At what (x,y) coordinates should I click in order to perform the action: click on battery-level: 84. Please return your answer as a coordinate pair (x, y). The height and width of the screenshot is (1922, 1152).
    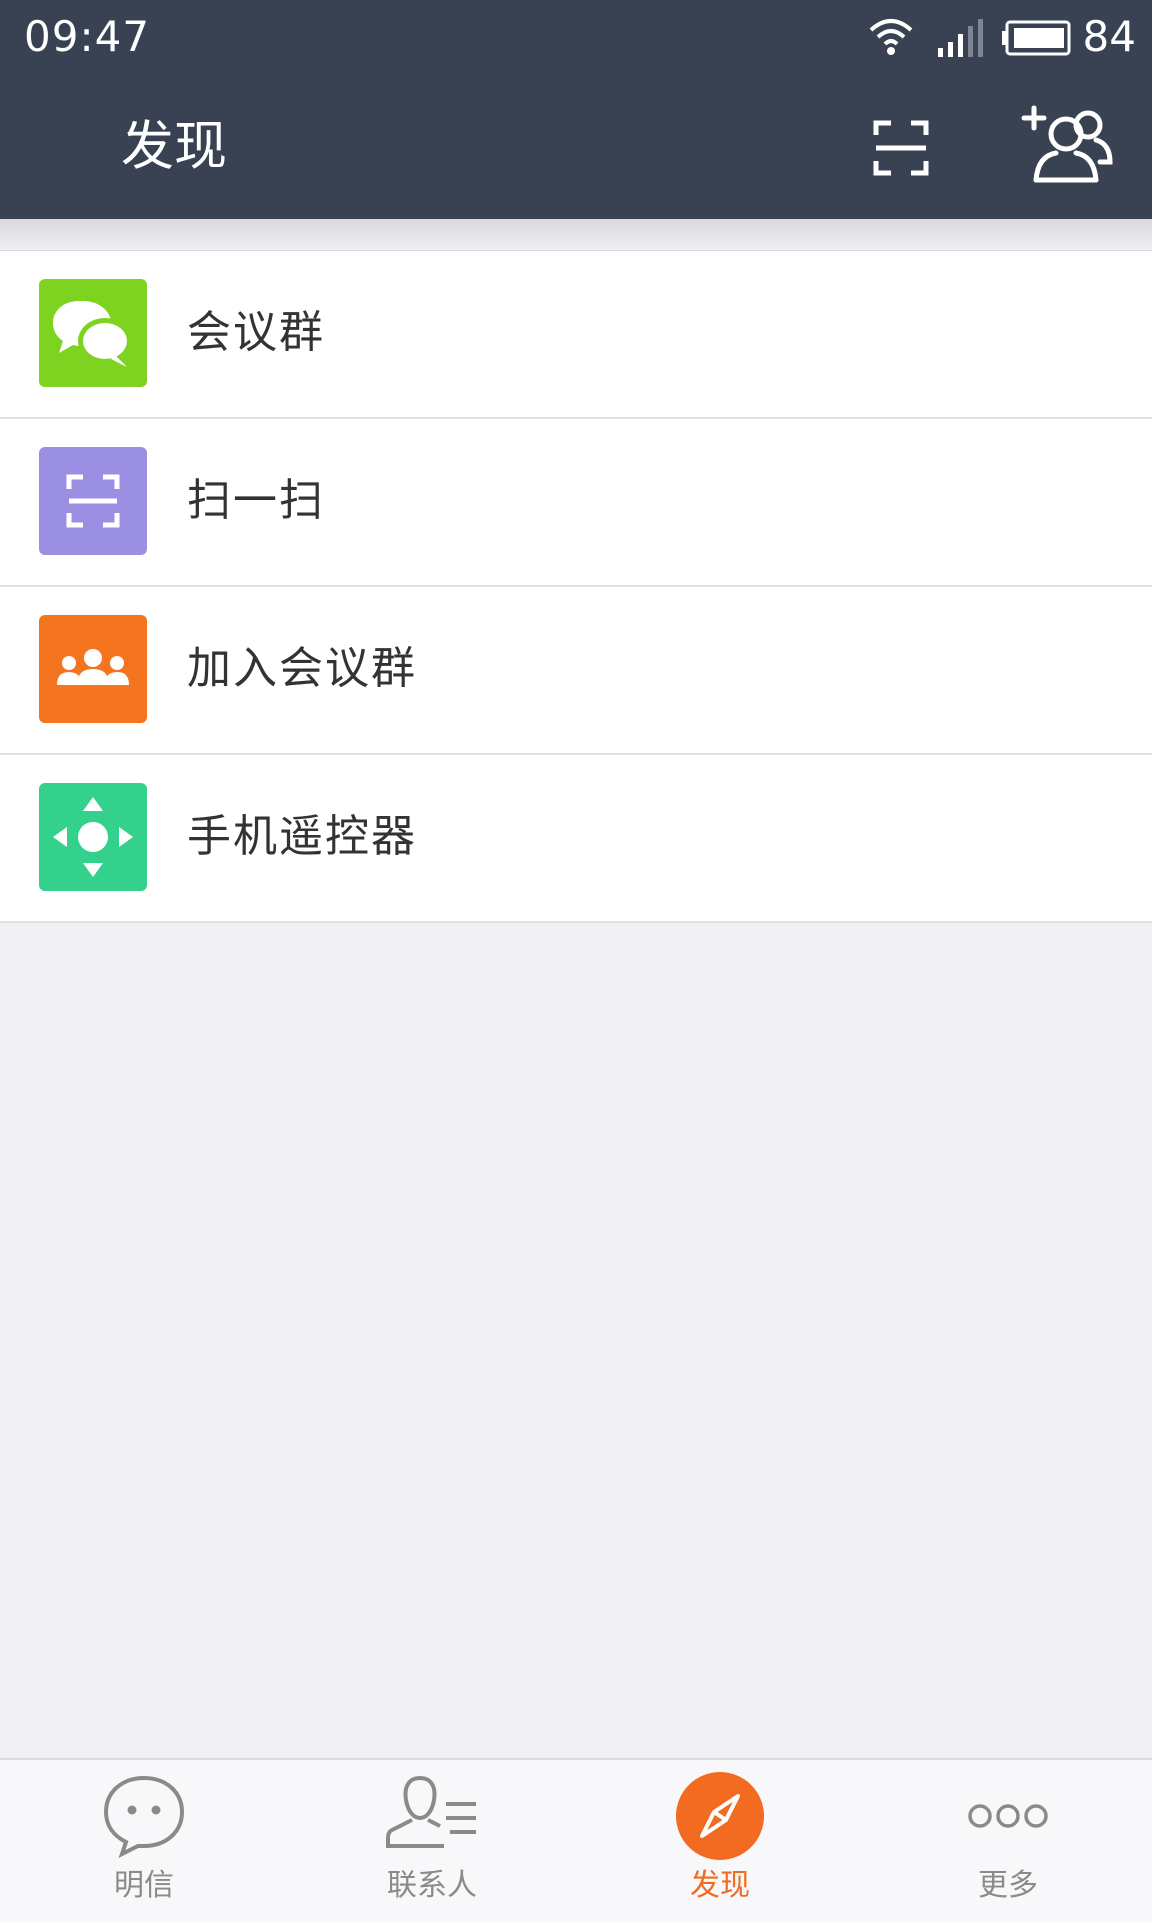
    Looking at the image, I should click on (1109, 36).